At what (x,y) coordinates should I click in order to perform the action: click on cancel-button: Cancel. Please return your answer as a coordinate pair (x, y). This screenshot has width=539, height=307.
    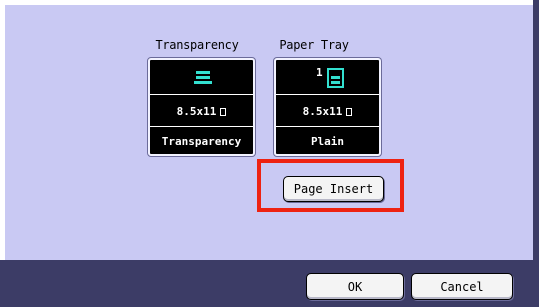
    Looking at the image, I should click on (462, 286).